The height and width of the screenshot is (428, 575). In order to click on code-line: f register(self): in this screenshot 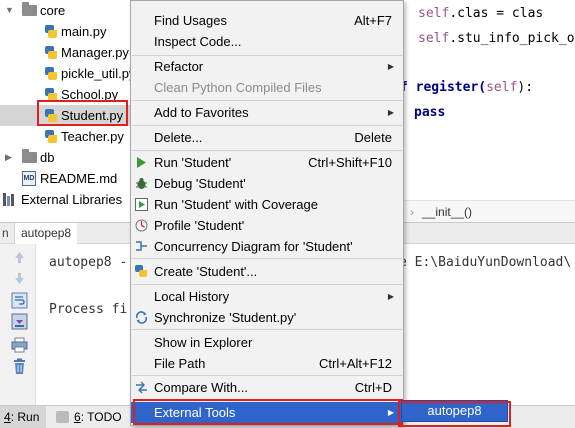, I will do `click(467, 87)`.